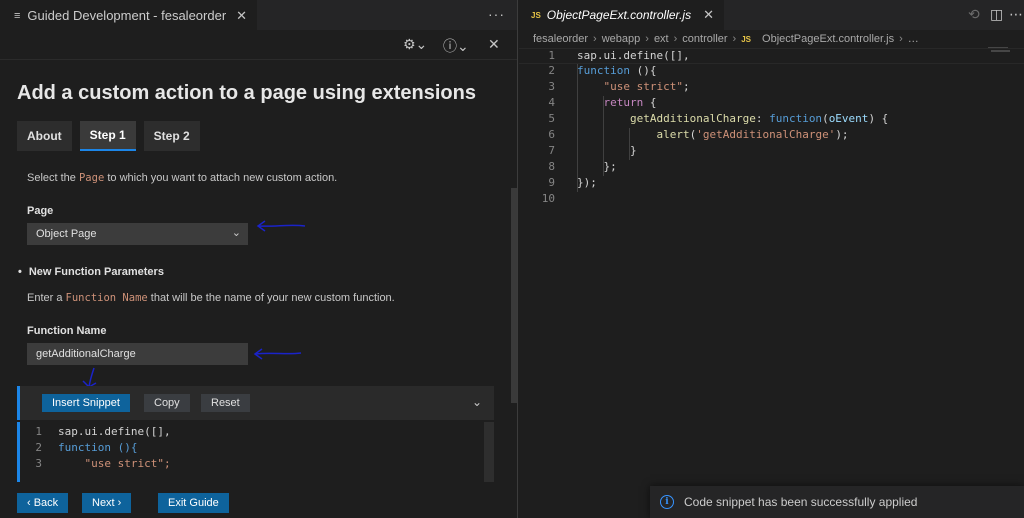  What do you see at coordinates (494, 44) in the screenshot?
I see `close-icon: ✕` at bounding box center [494, 44].